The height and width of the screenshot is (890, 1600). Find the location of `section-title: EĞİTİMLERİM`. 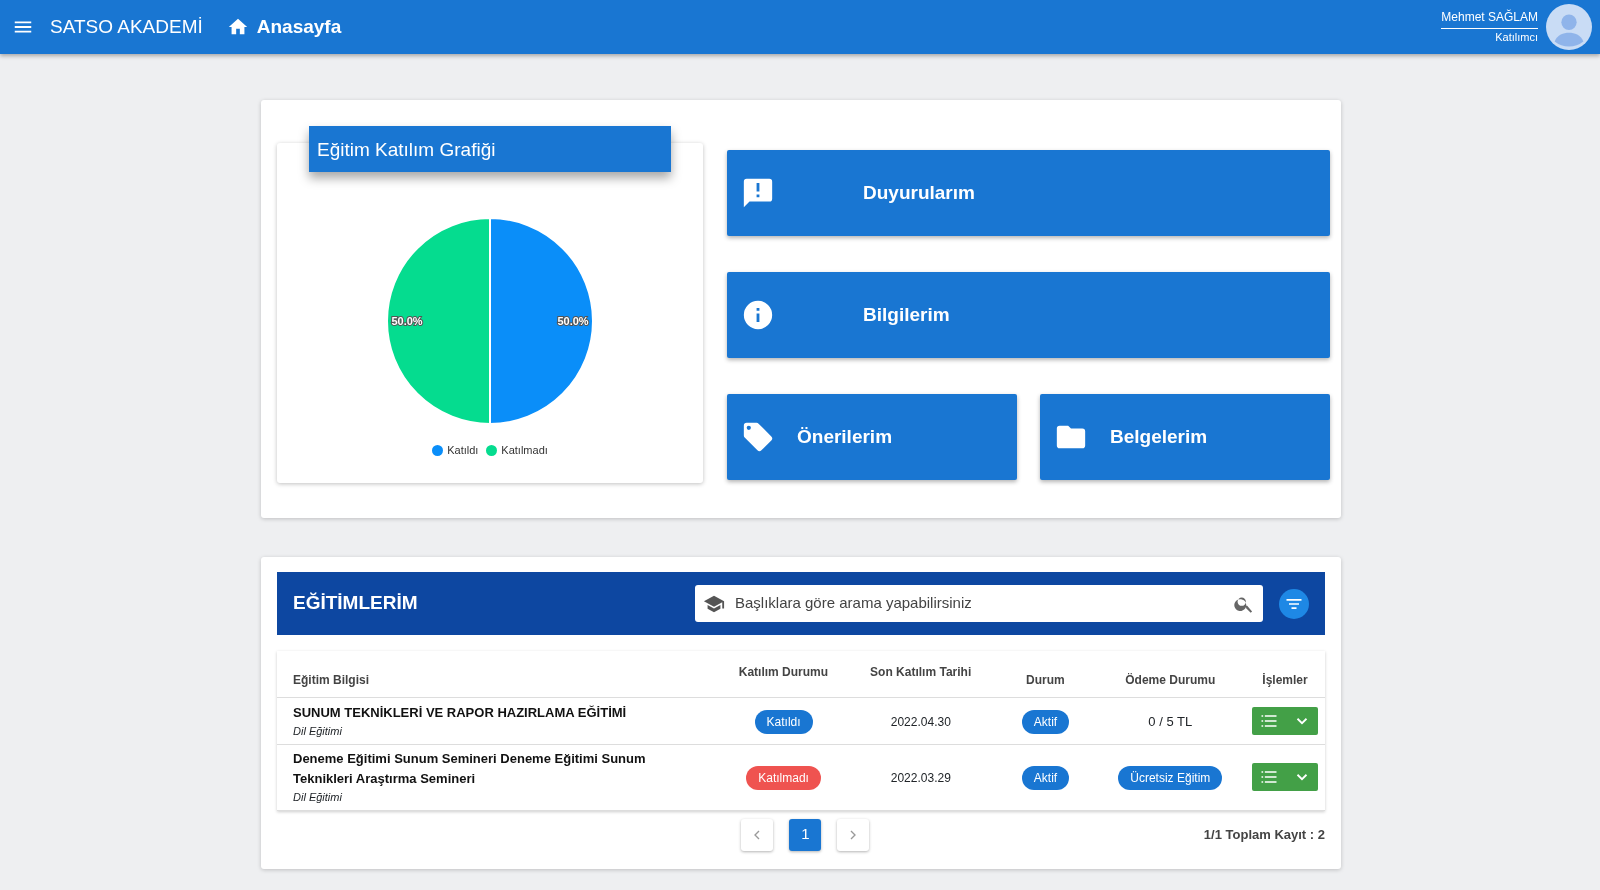

section-title: EĞİTİMLERİM is located at coordinates (355, 603).